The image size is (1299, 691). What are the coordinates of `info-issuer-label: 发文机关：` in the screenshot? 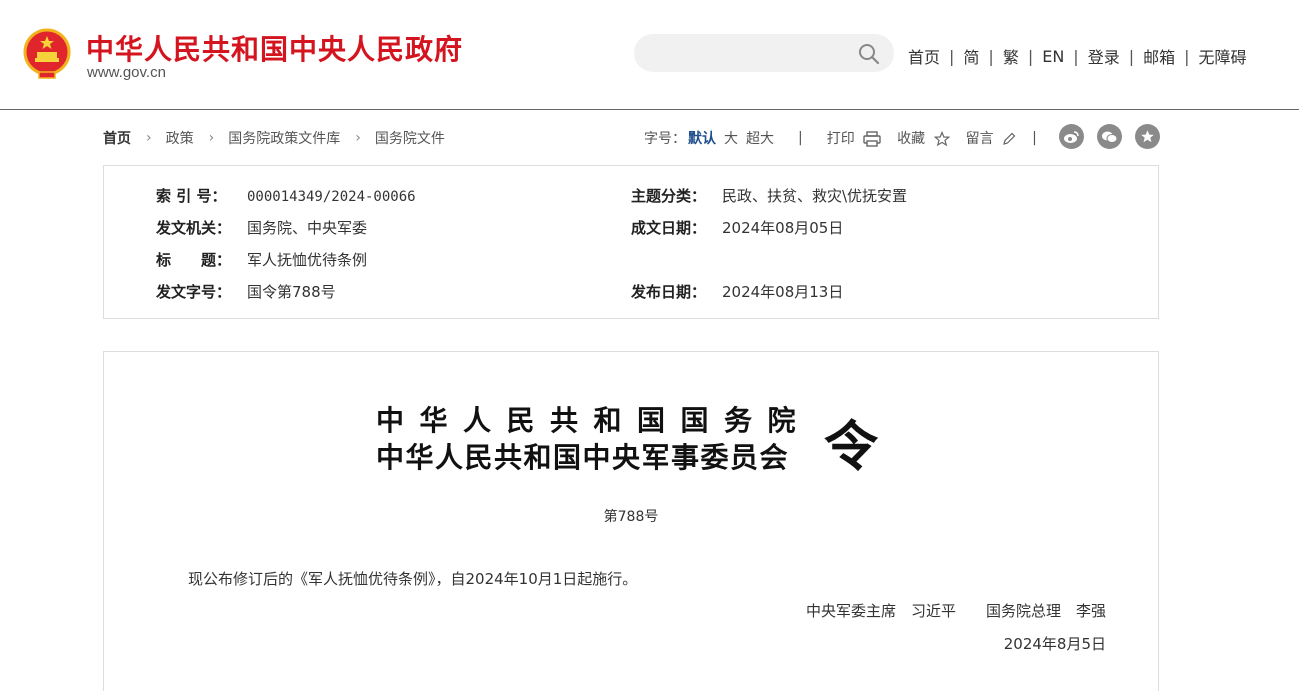 It's located at (194, 228).